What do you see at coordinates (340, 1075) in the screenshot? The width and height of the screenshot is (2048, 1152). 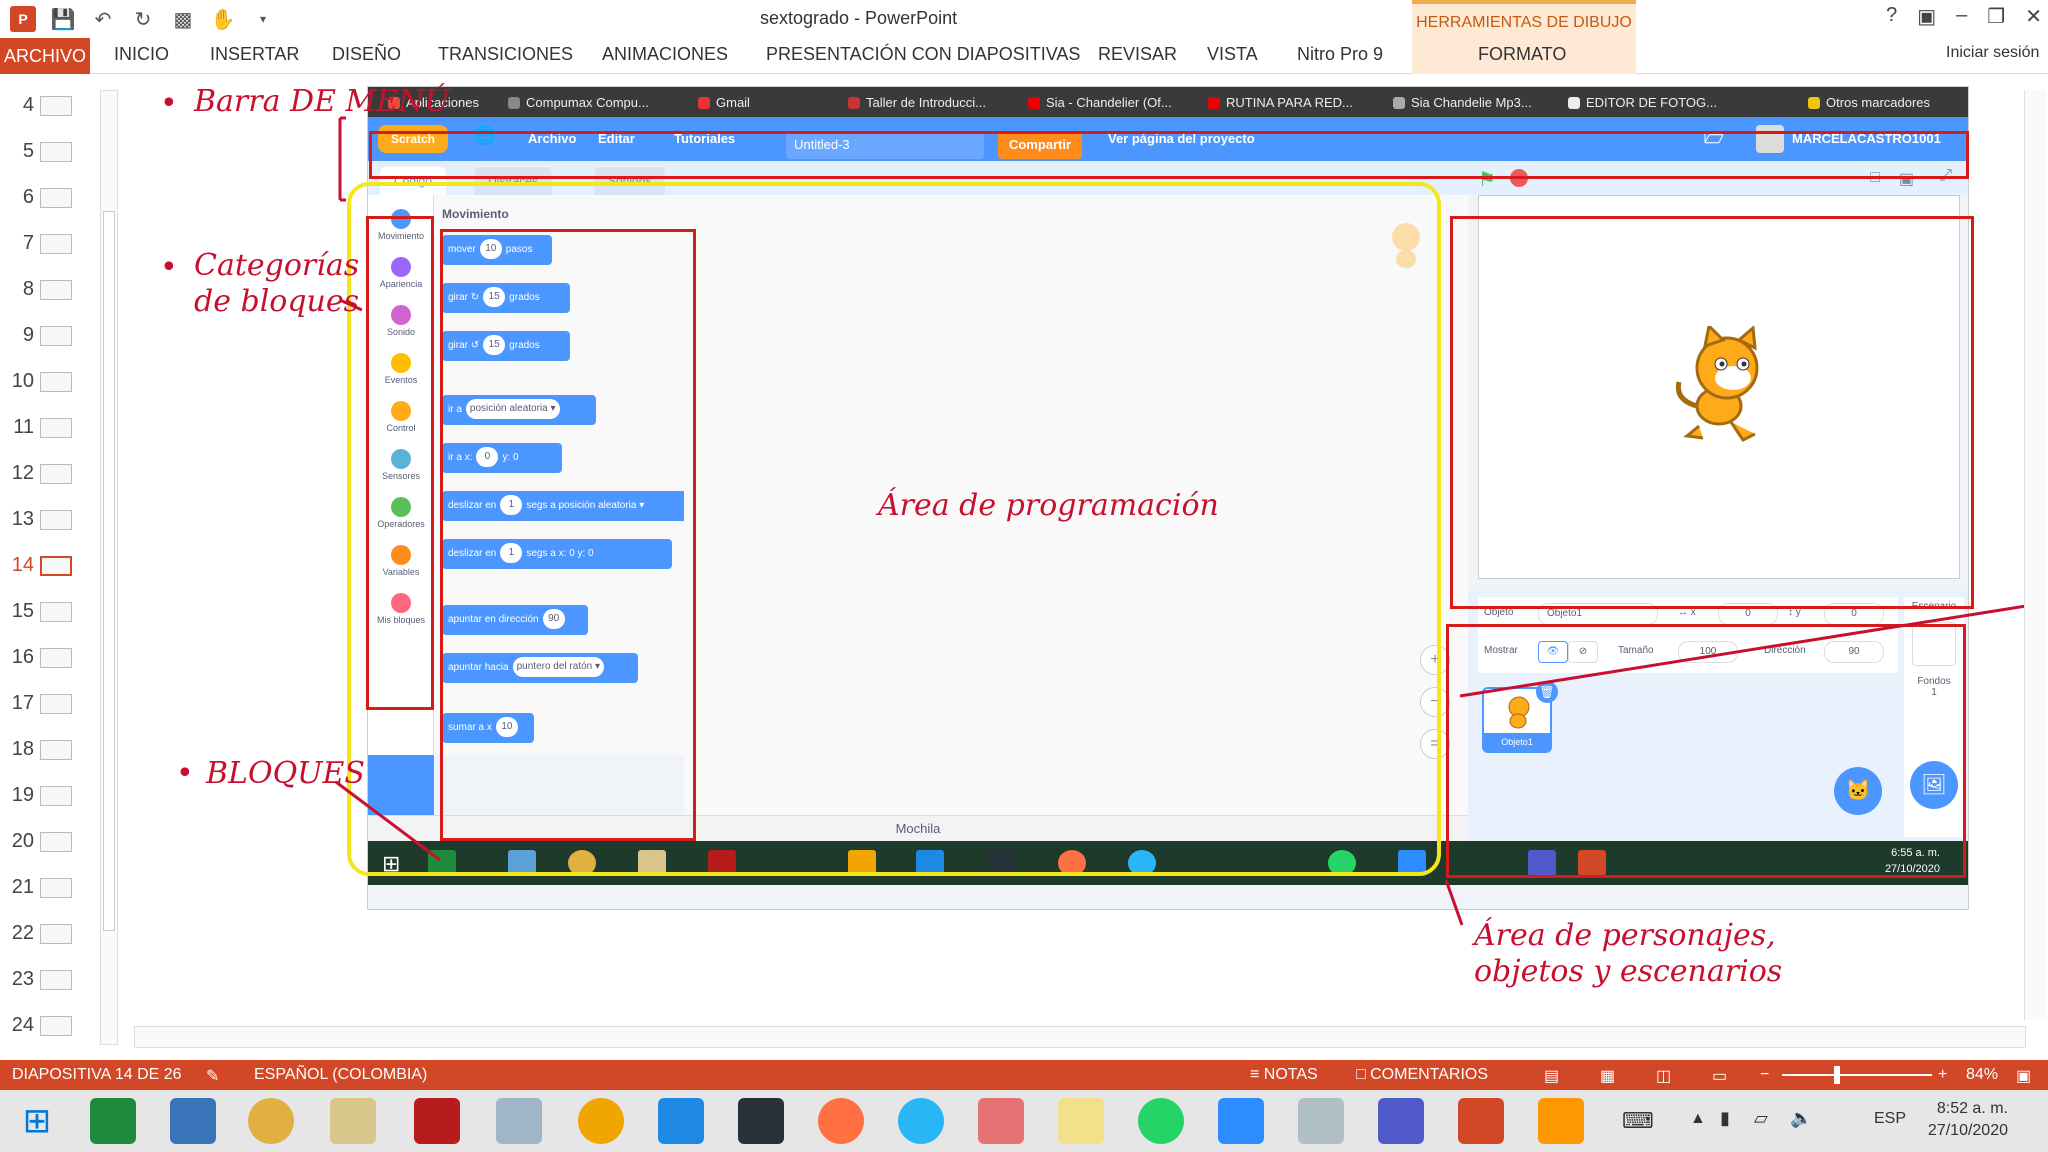 I see `language-status: ESPAÑOL (COLOMBIA)` at bounding box center [340, 1075].